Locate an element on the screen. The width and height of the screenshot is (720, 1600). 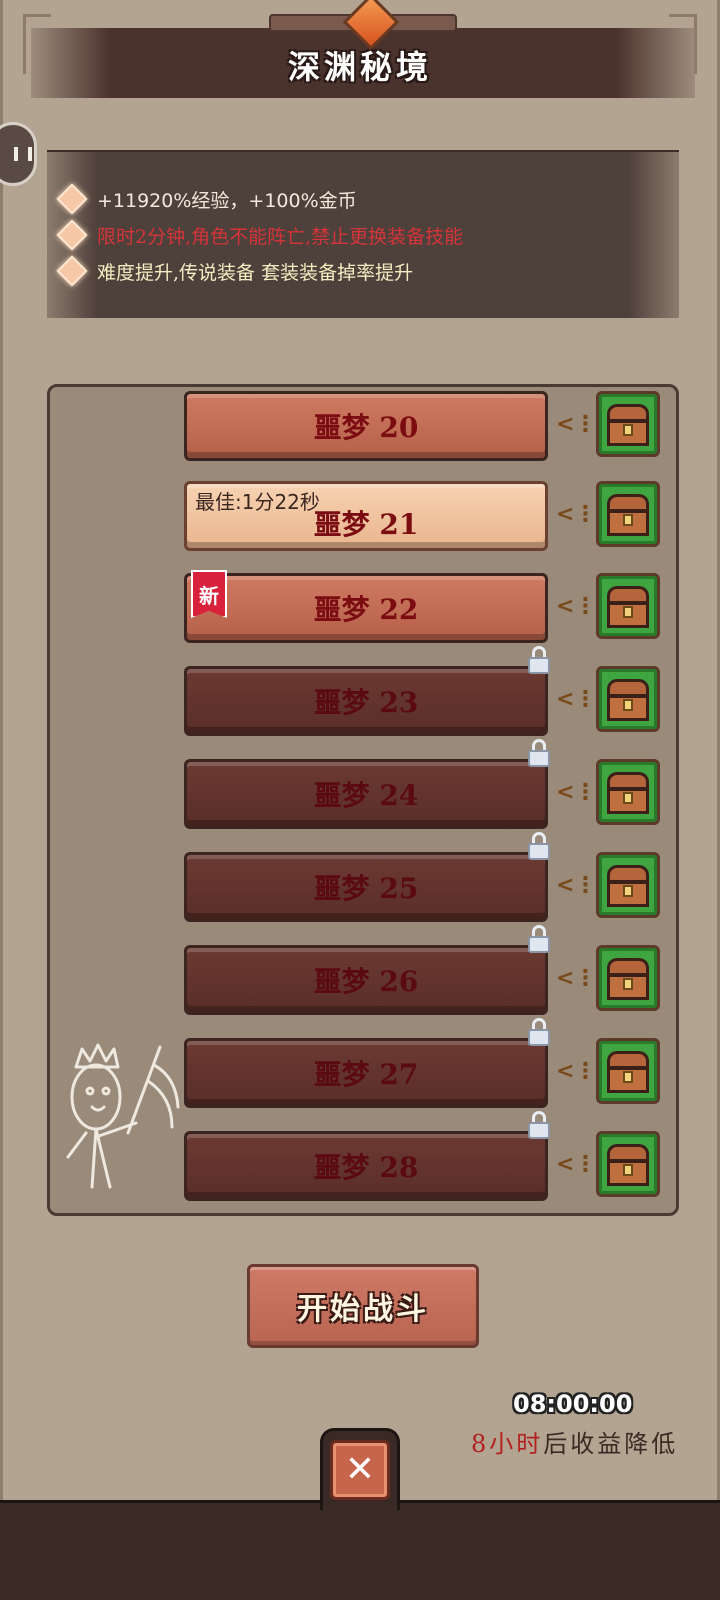
level-label: 噩梦 24 is located at coordinates (366, 795).